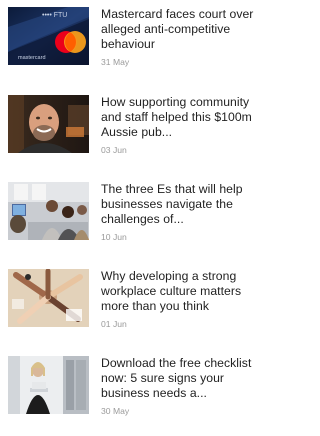  I want to click on article-date: 03 Jun, so click(114, 149).